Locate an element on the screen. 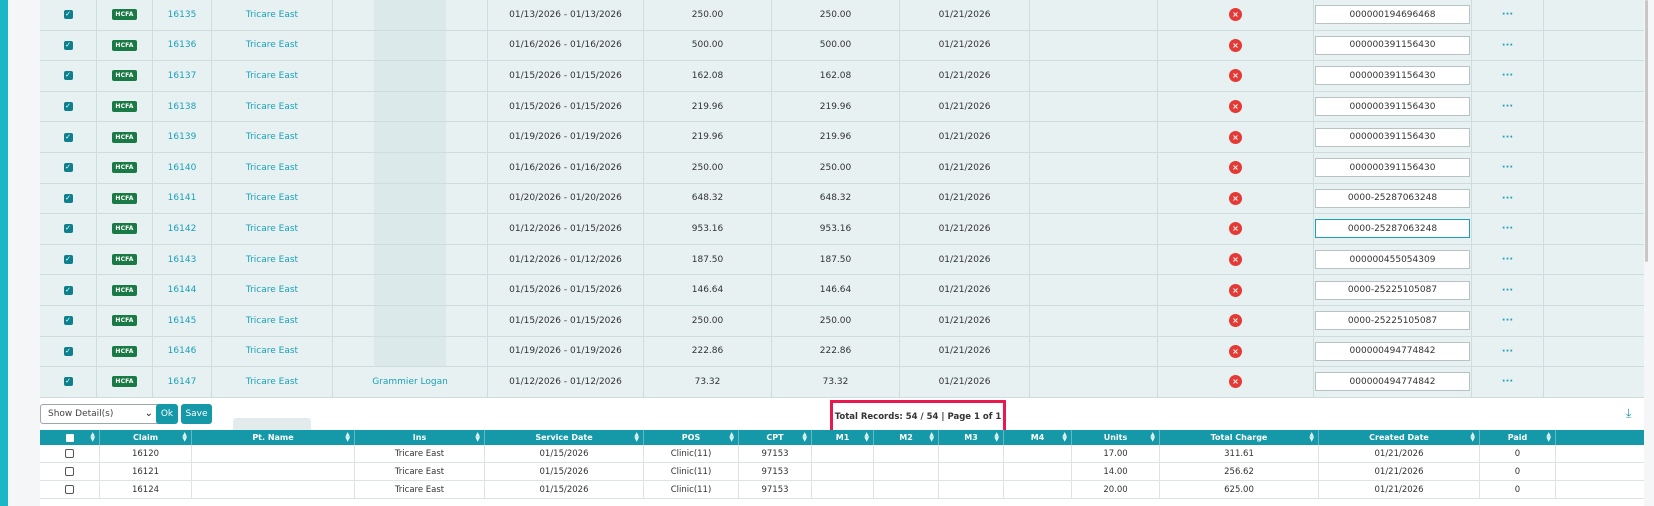 This screenshot has height=506, width=1654. column-header: M4 ▲ ▼ is located at coordinates (1038, 437).